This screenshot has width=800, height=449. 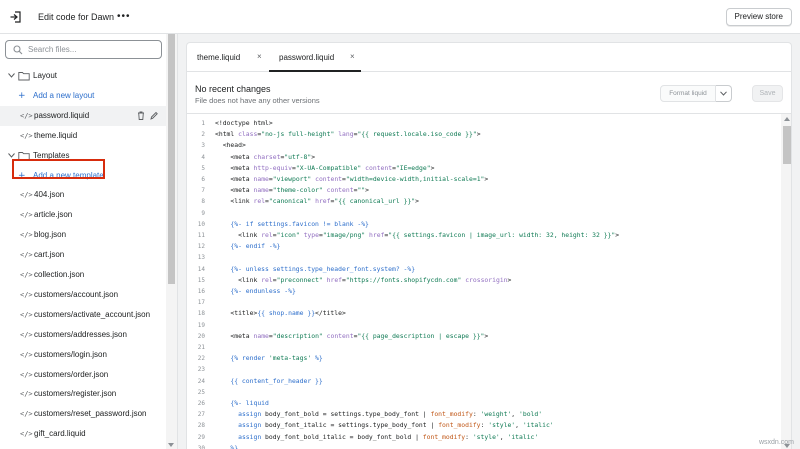 I want to click on more-actions-icon: •••, so click(x=124, y=16).